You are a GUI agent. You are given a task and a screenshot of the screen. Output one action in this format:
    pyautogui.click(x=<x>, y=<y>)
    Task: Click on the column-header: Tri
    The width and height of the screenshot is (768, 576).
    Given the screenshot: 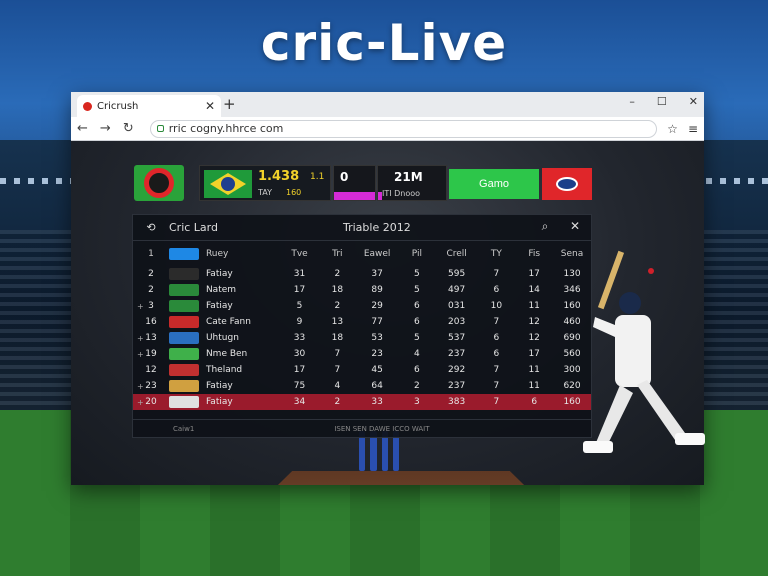 What is the action you would take?
    pyautogui.click(x=337, y=254)
    